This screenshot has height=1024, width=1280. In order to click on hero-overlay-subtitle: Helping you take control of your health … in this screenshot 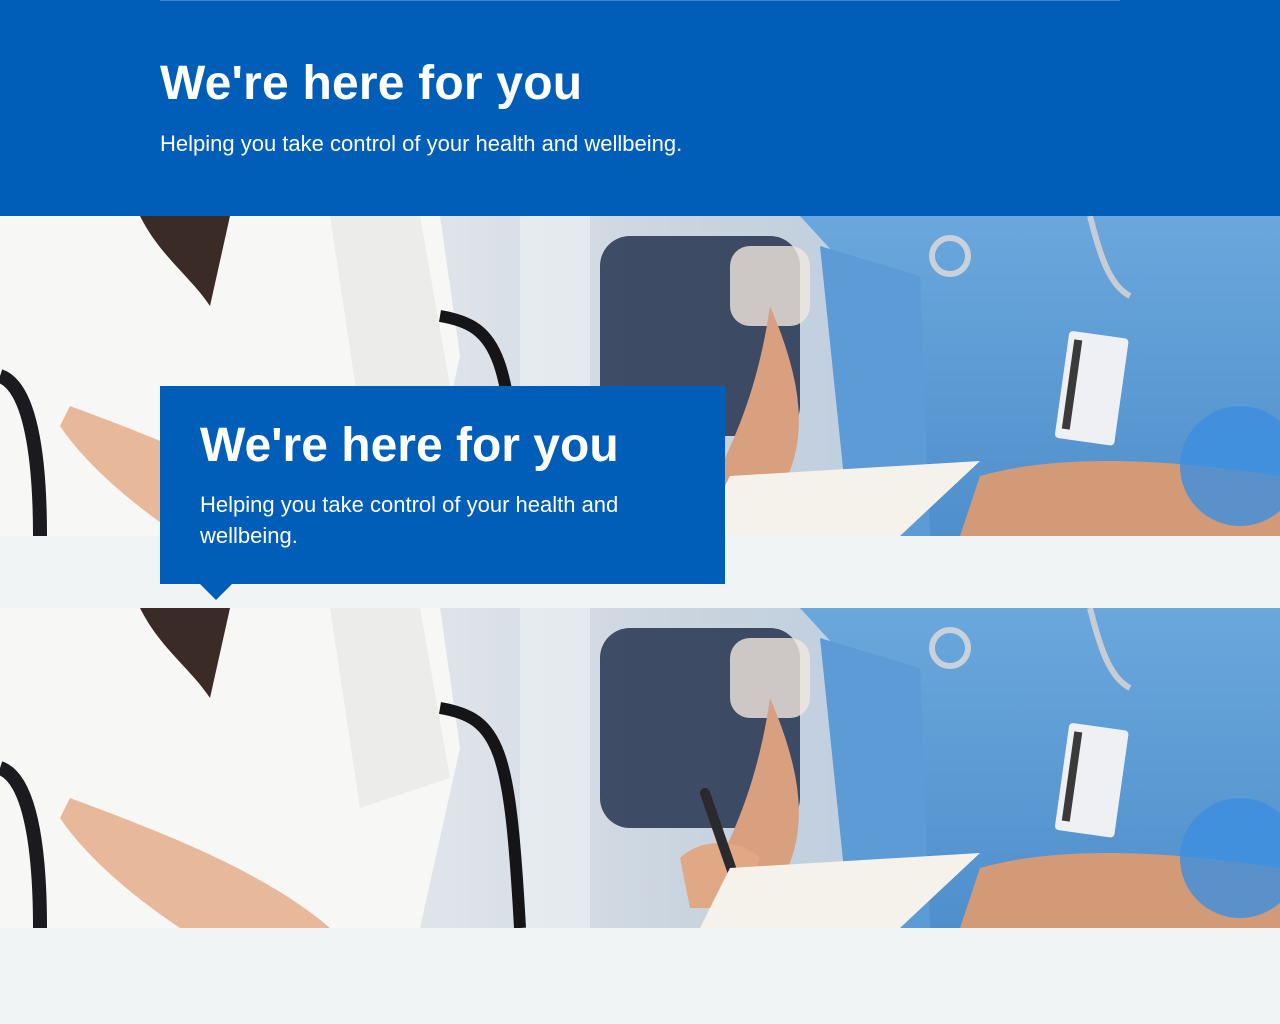, I will do `click(409, 520)`.